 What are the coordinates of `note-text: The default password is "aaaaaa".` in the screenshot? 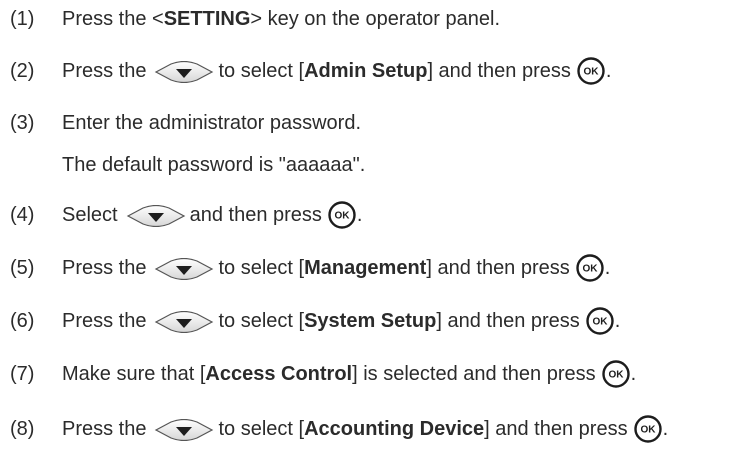 It's located at (214, 164).